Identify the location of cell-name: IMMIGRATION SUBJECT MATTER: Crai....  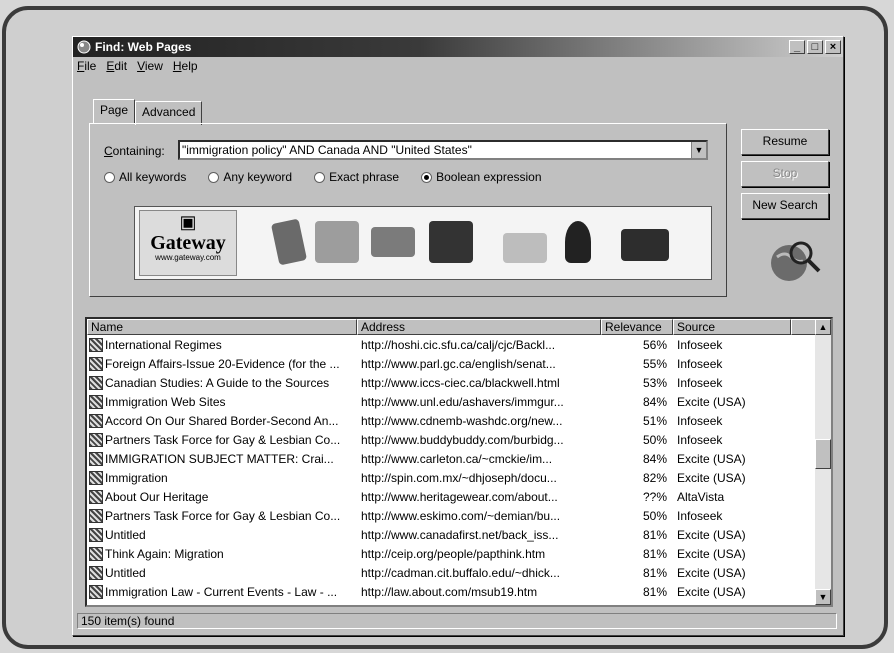
(222, 458).